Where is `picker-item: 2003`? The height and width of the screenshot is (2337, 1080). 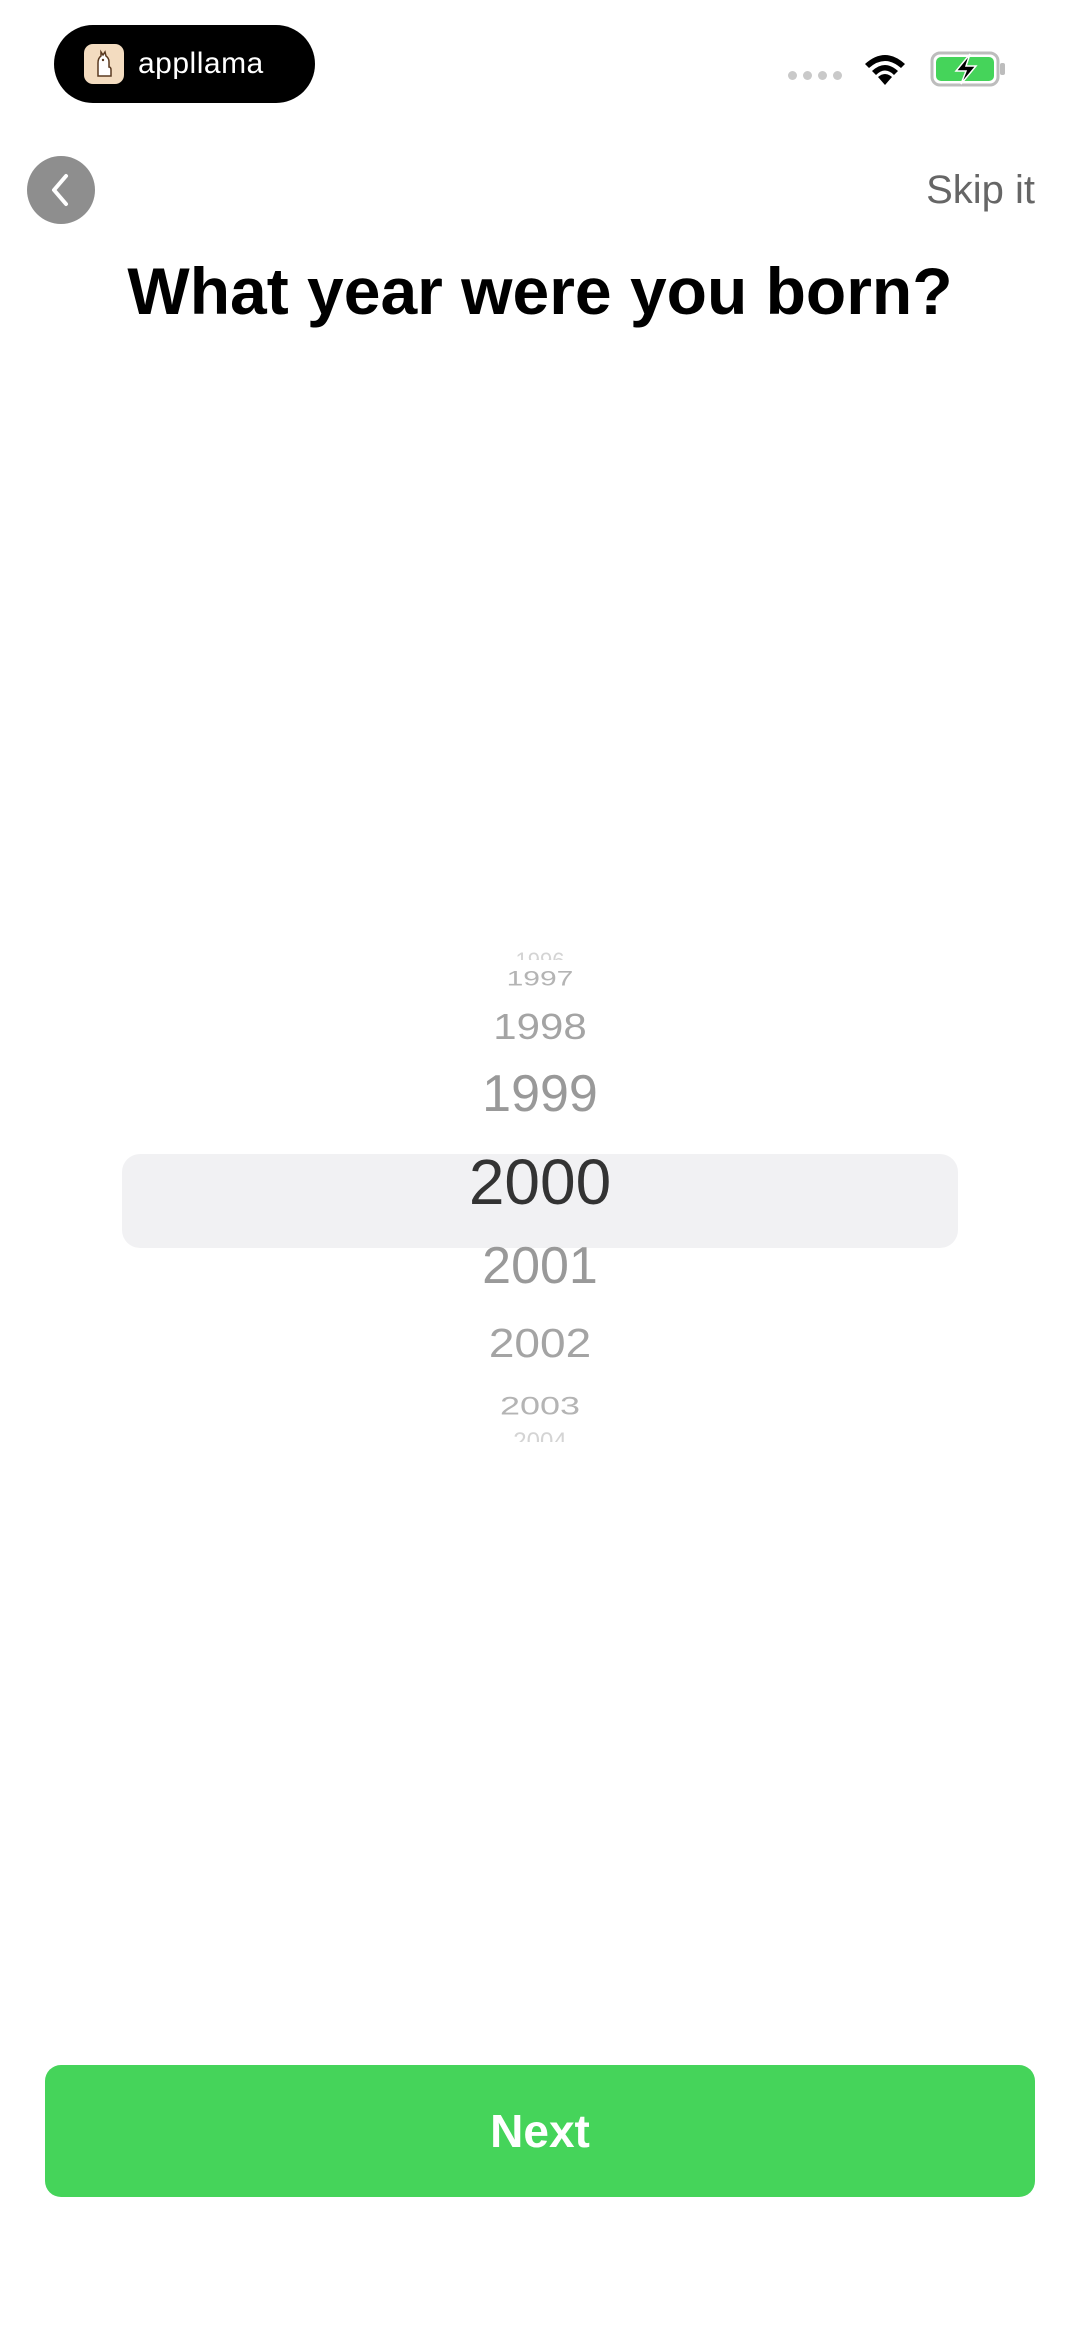 picker-item: 2003 is located at coordinates (540, 1405).